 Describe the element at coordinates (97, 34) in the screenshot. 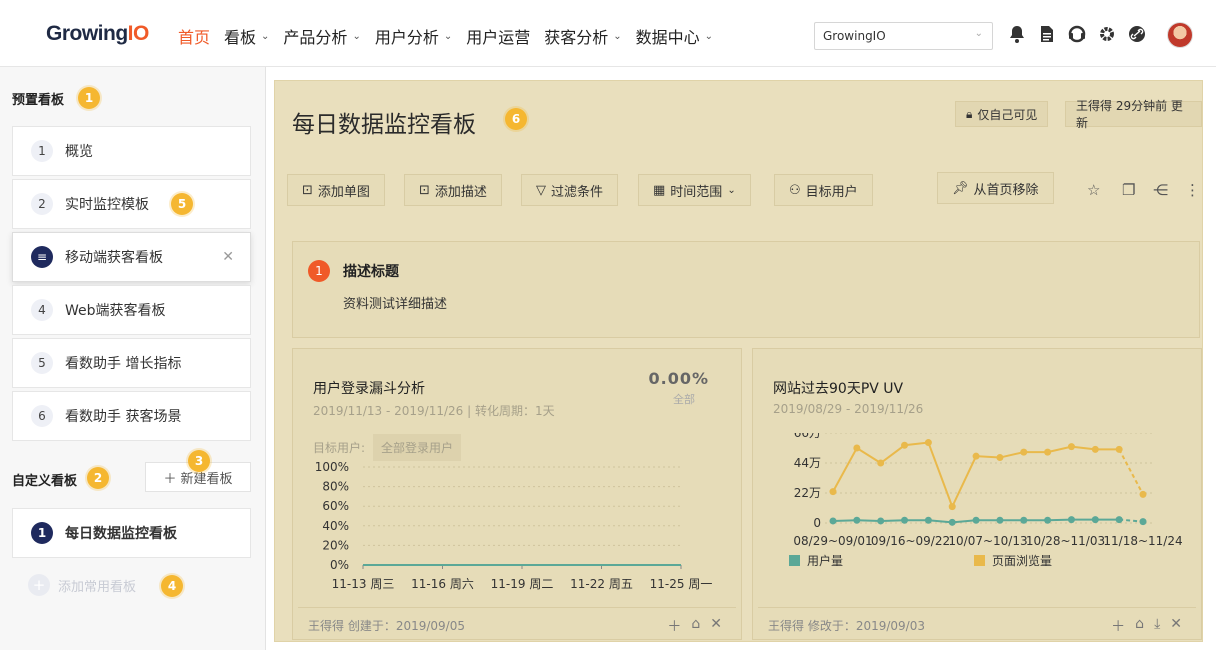

I see `growingio-logo: GrowingIO` at that location.